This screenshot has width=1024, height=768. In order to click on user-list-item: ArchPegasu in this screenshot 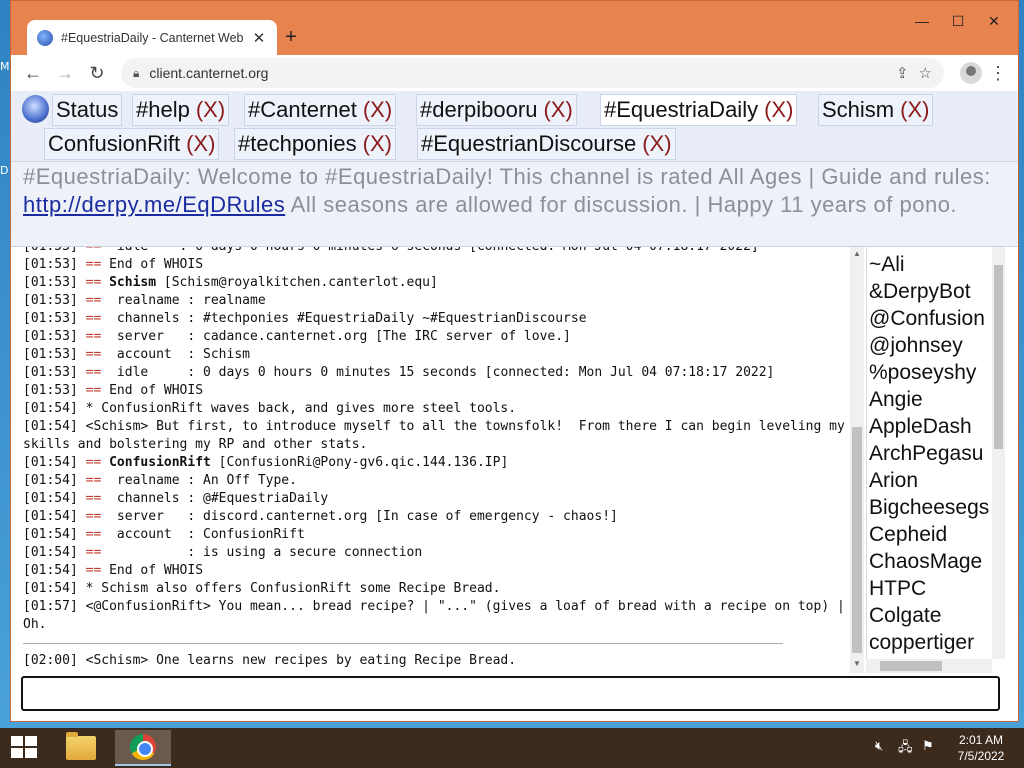, I will do `click(930, 453)`.